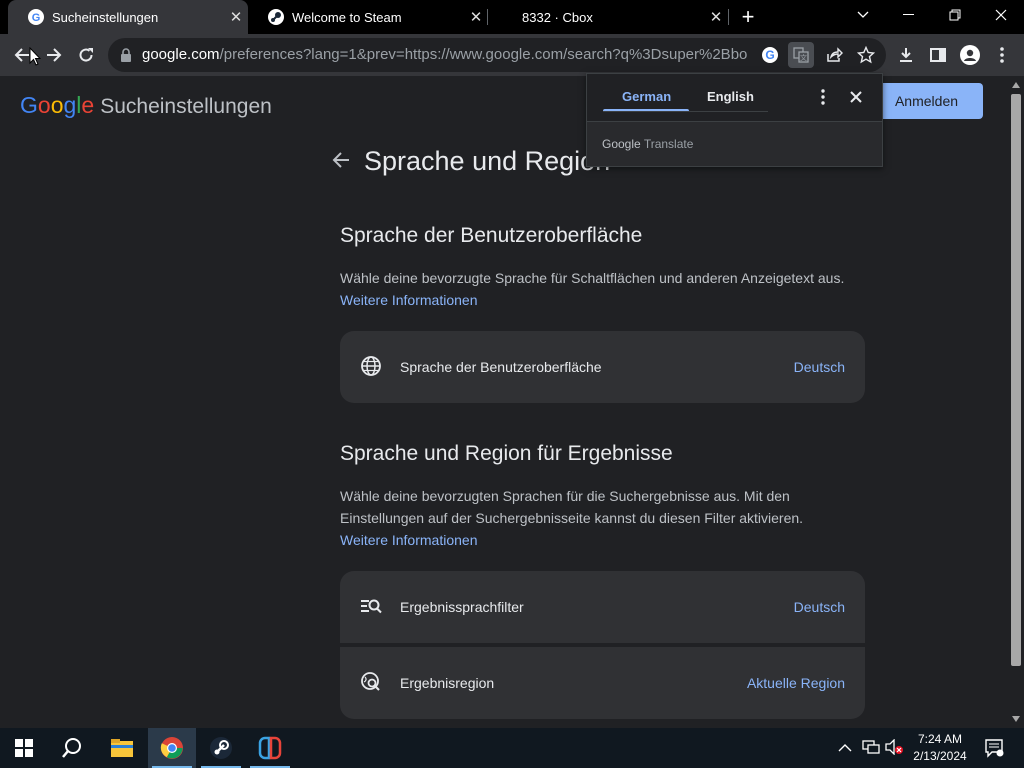 Image resolution: width=1024 pixels, height=768 pixels. What do you see at coordinates (72, 748) in the screenshot?
I see `taskbar-search-icon` at bounding box center [72, 748].